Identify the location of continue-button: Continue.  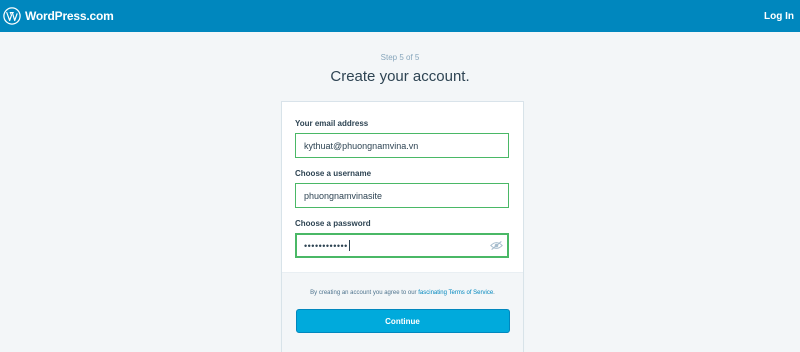
(402, 321).